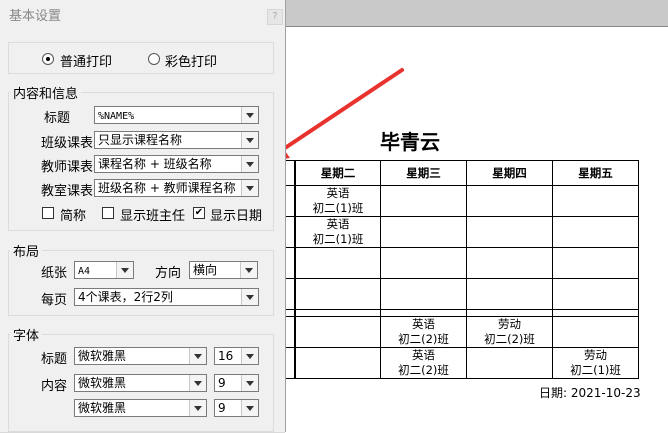 This screenshot has height=433, width=668. Describe the element at coordinates (54, 273) in the screenshot. I see `paper-label: 纸张` at that location.